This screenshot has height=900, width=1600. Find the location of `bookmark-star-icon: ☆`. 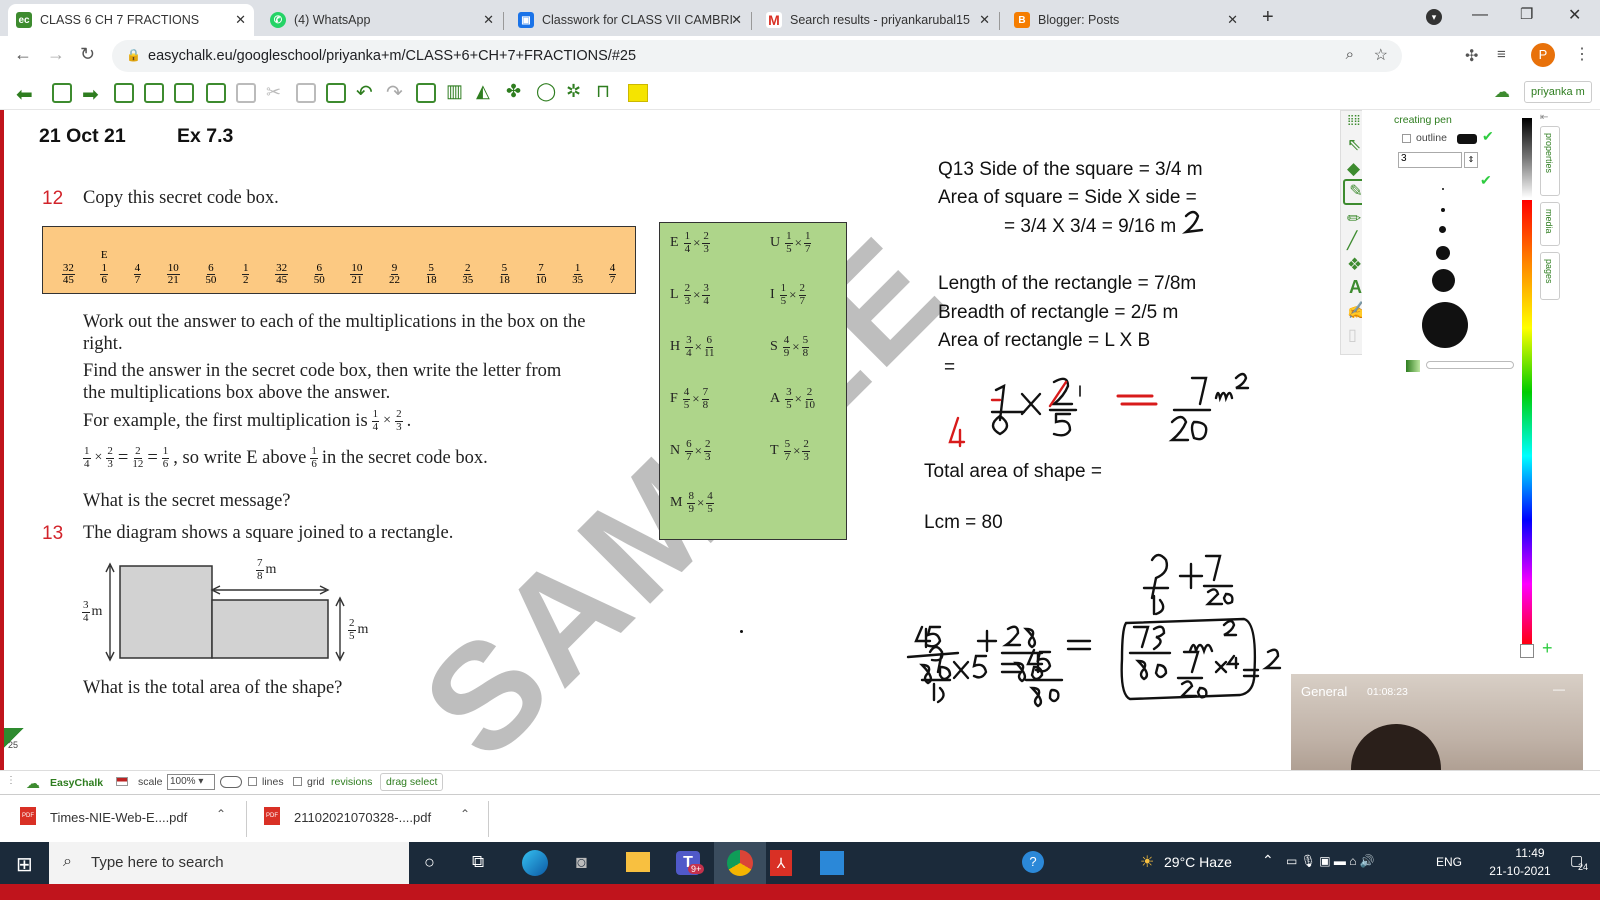

bookmark-star-icon: ☆ is located at coordinates (1381, 55).